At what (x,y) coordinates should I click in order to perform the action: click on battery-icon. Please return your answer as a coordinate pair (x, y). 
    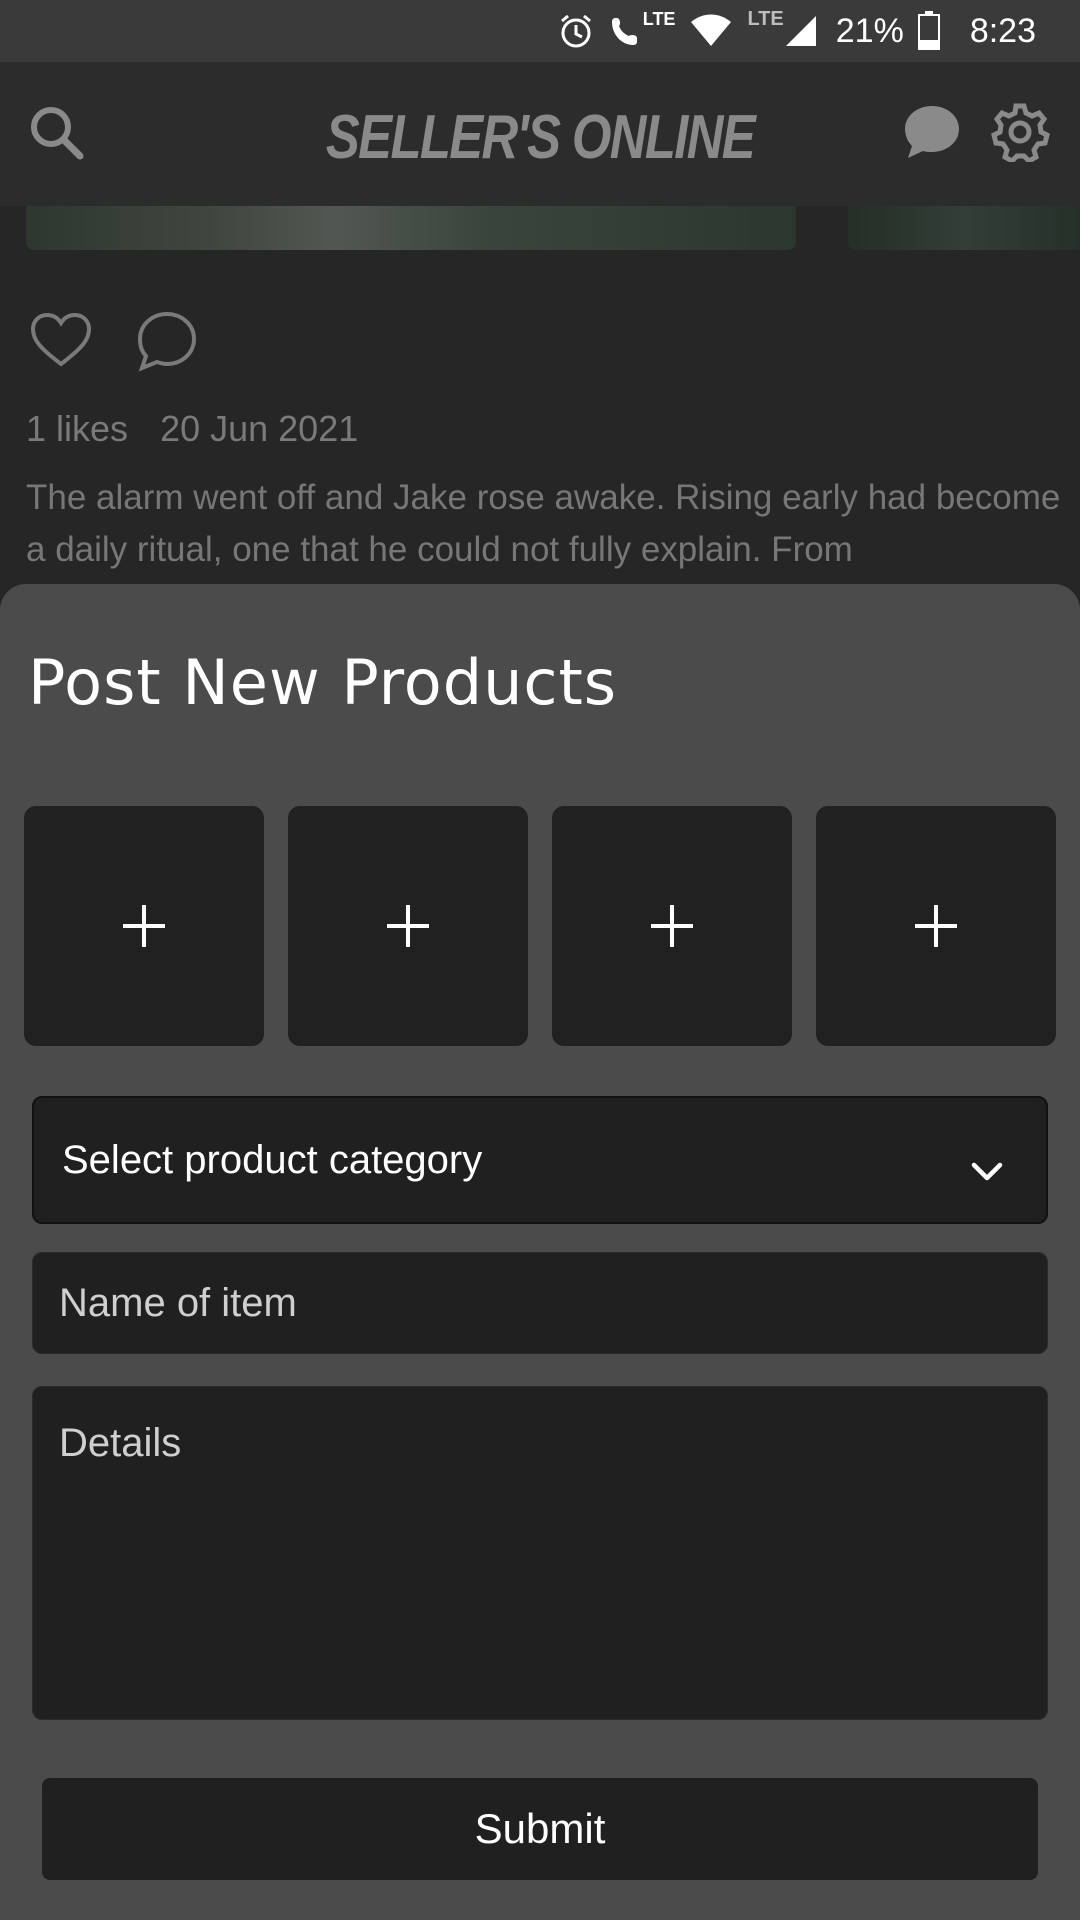
    Looking at the image, I should click on (928, 31).